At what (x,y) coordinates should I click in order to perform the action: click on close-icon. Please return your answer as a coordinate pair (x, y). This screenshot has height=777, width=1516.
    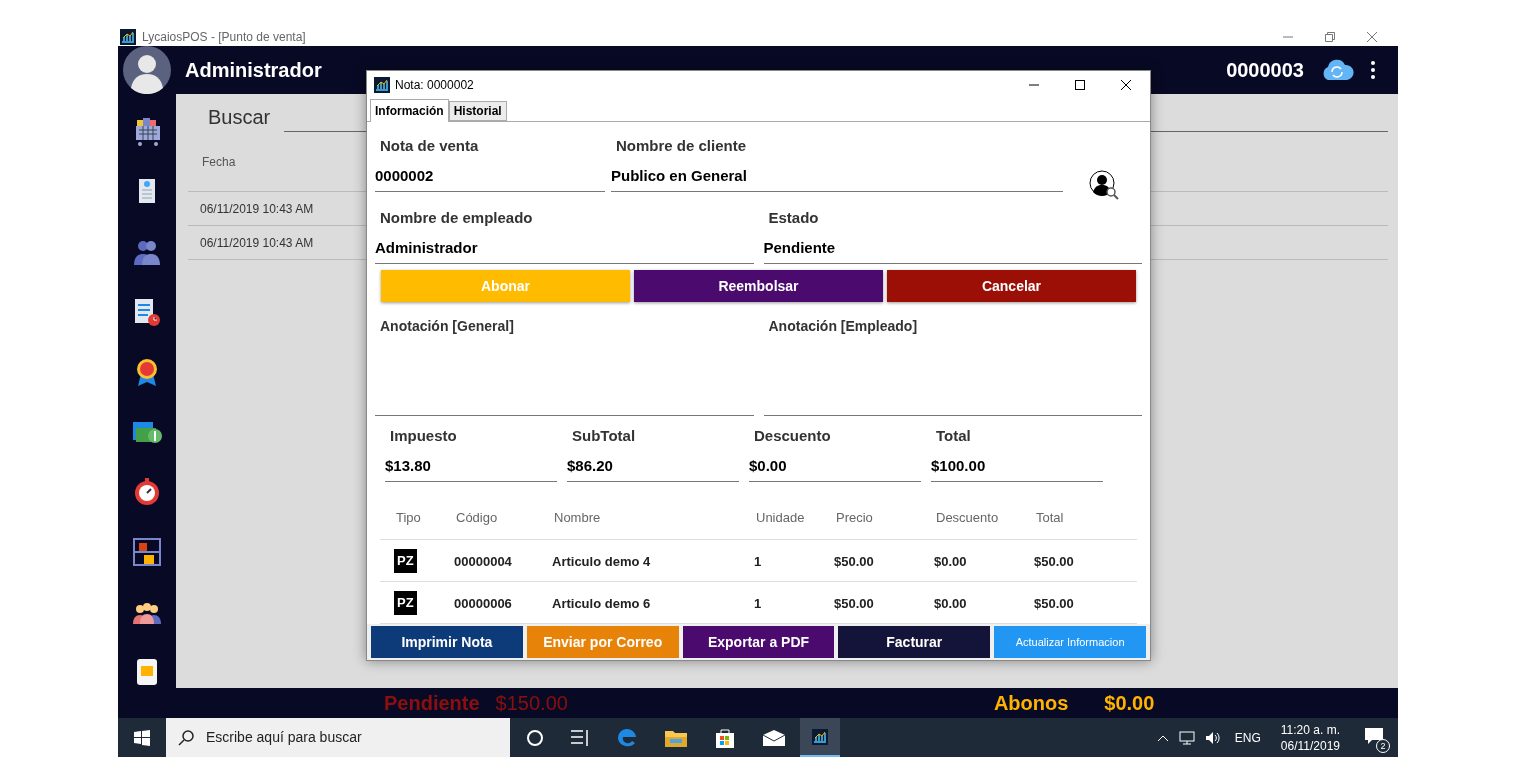
    Looking at the image, I should click on (1126, 84).